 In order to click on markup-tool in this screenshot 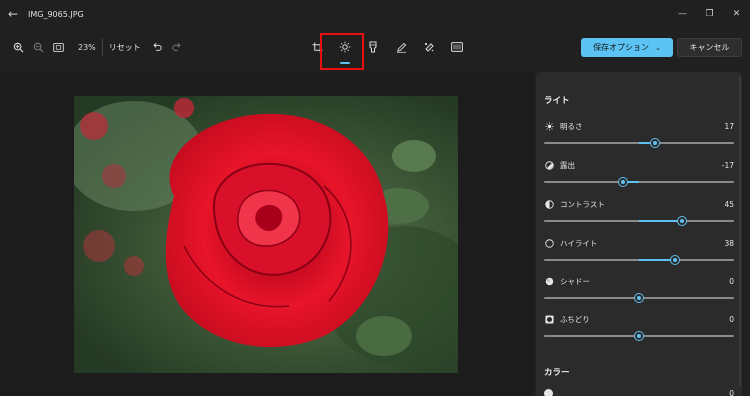, I will do `click(401, 47)`.